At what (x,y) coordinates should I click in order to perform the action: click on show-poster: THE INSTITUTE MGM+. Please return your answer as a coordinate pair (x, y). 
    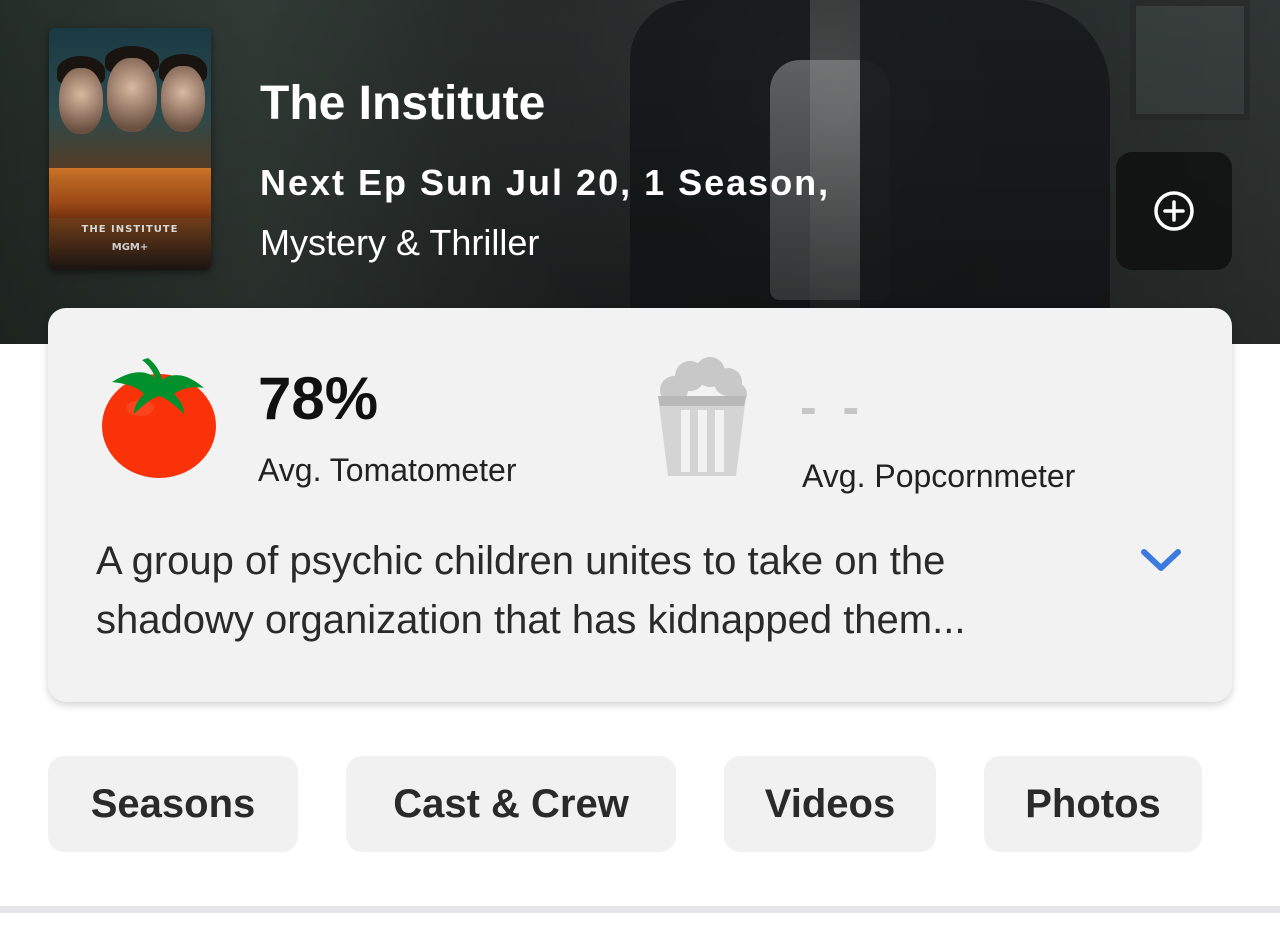
    Looking at the image, I should click on (130, 149).